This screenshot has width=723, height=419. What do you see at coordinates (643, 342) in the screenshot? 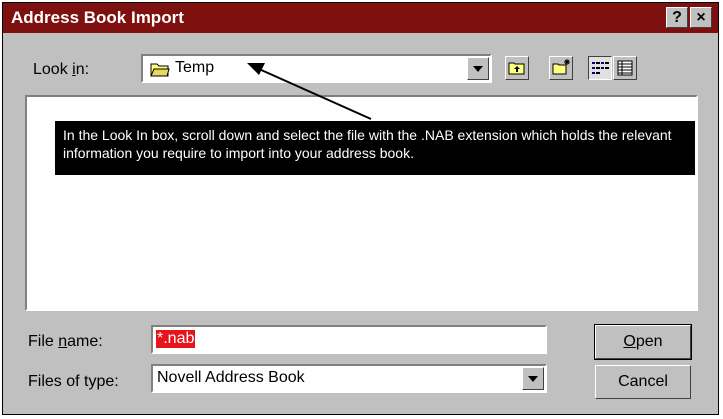
I see `open-button: Open` at bounding box center [643, 342].